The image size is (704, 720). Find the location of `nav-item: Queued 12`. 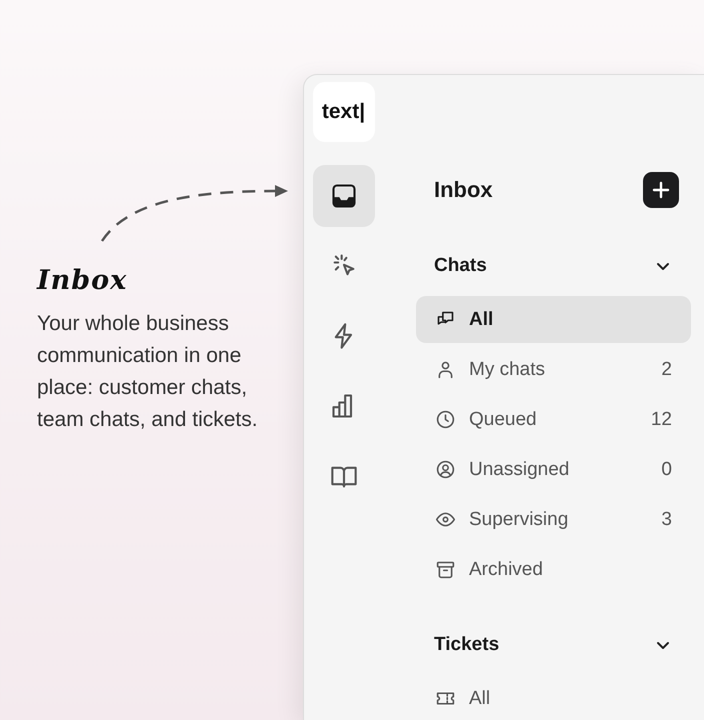

nav-item: Queued 12 is located at coordinates (553, 419).